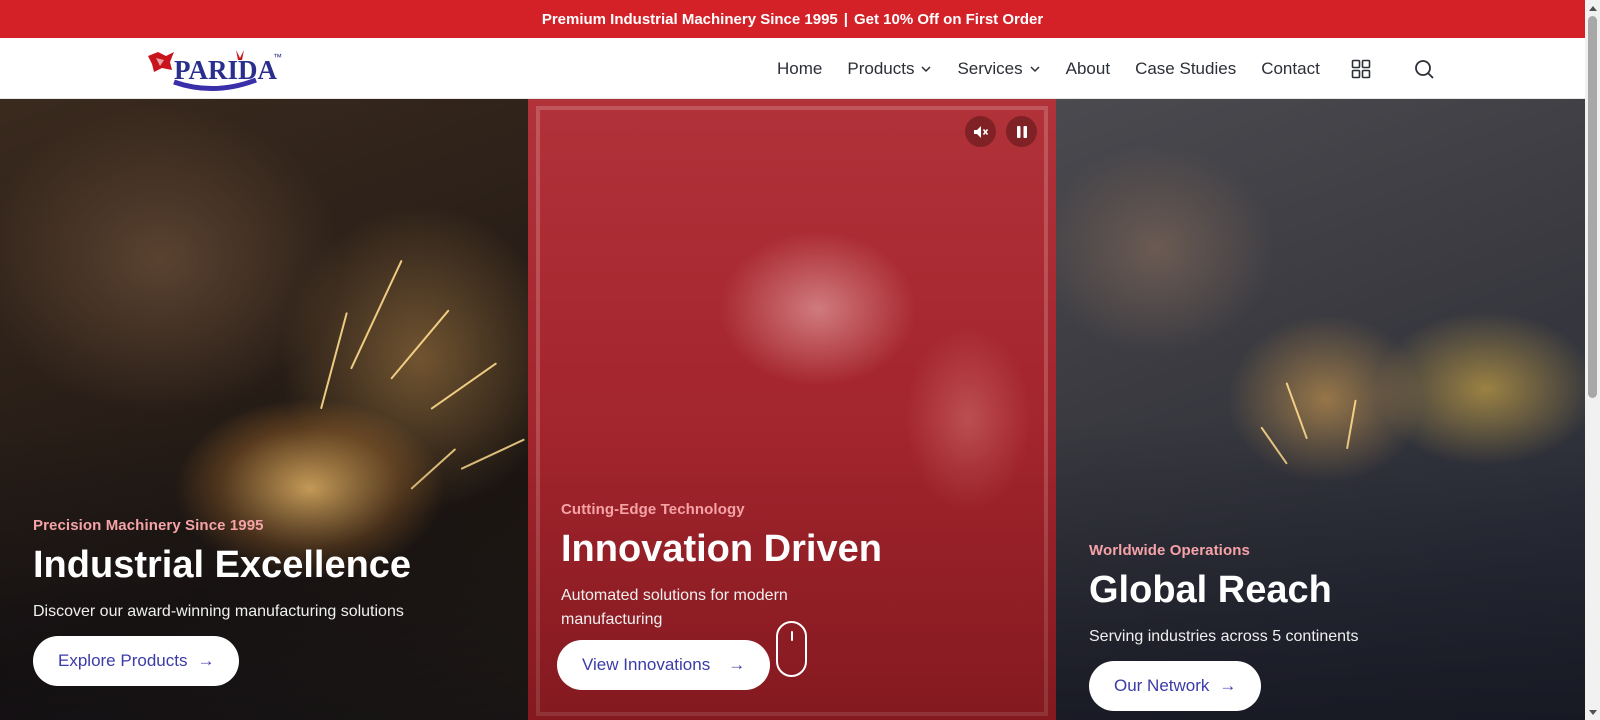  What do you see at coordinates (980, 131) in the screenshot?
I see `mute-icon` at bounding box center [980, 131].